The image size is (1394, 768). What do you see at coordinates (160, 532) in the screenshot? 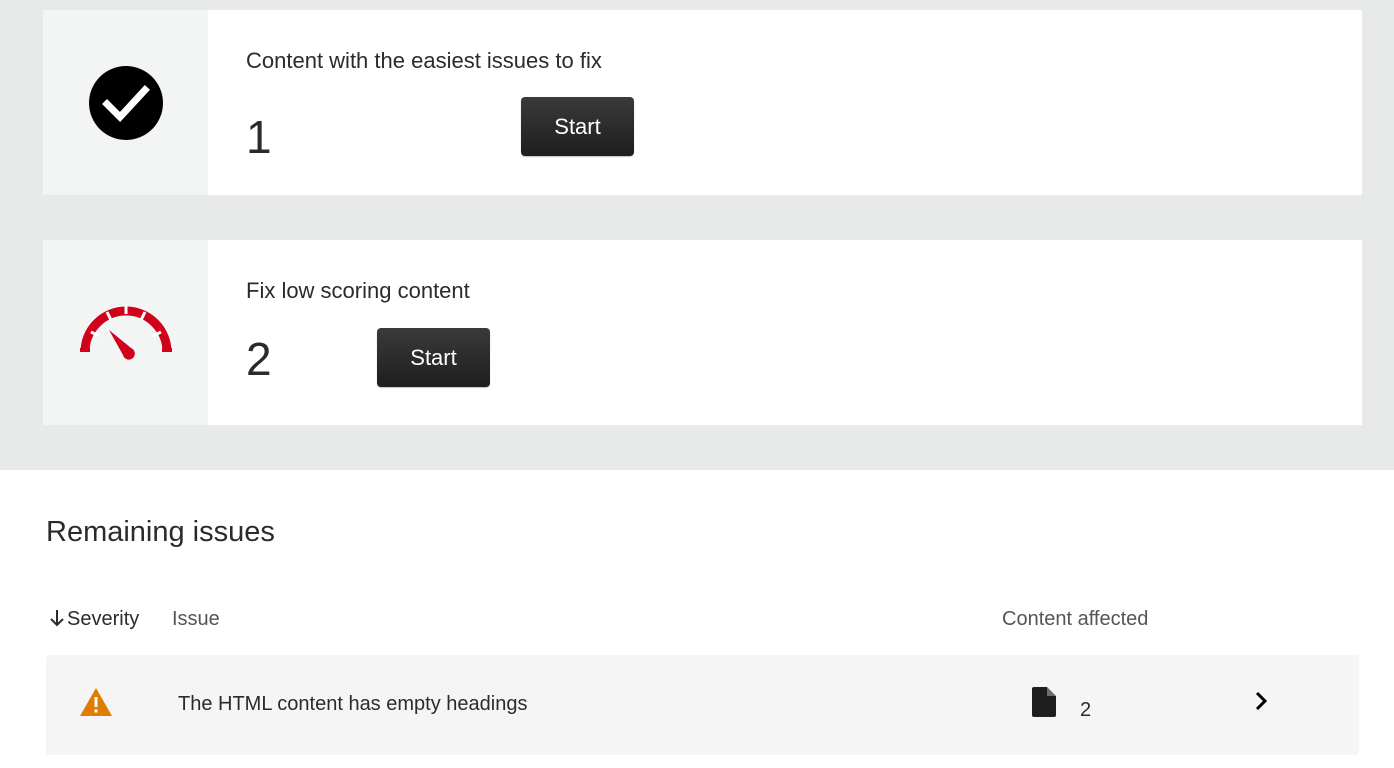
I see `remaining-issues-title: Remaining issues` at bounding box center [160, 532].